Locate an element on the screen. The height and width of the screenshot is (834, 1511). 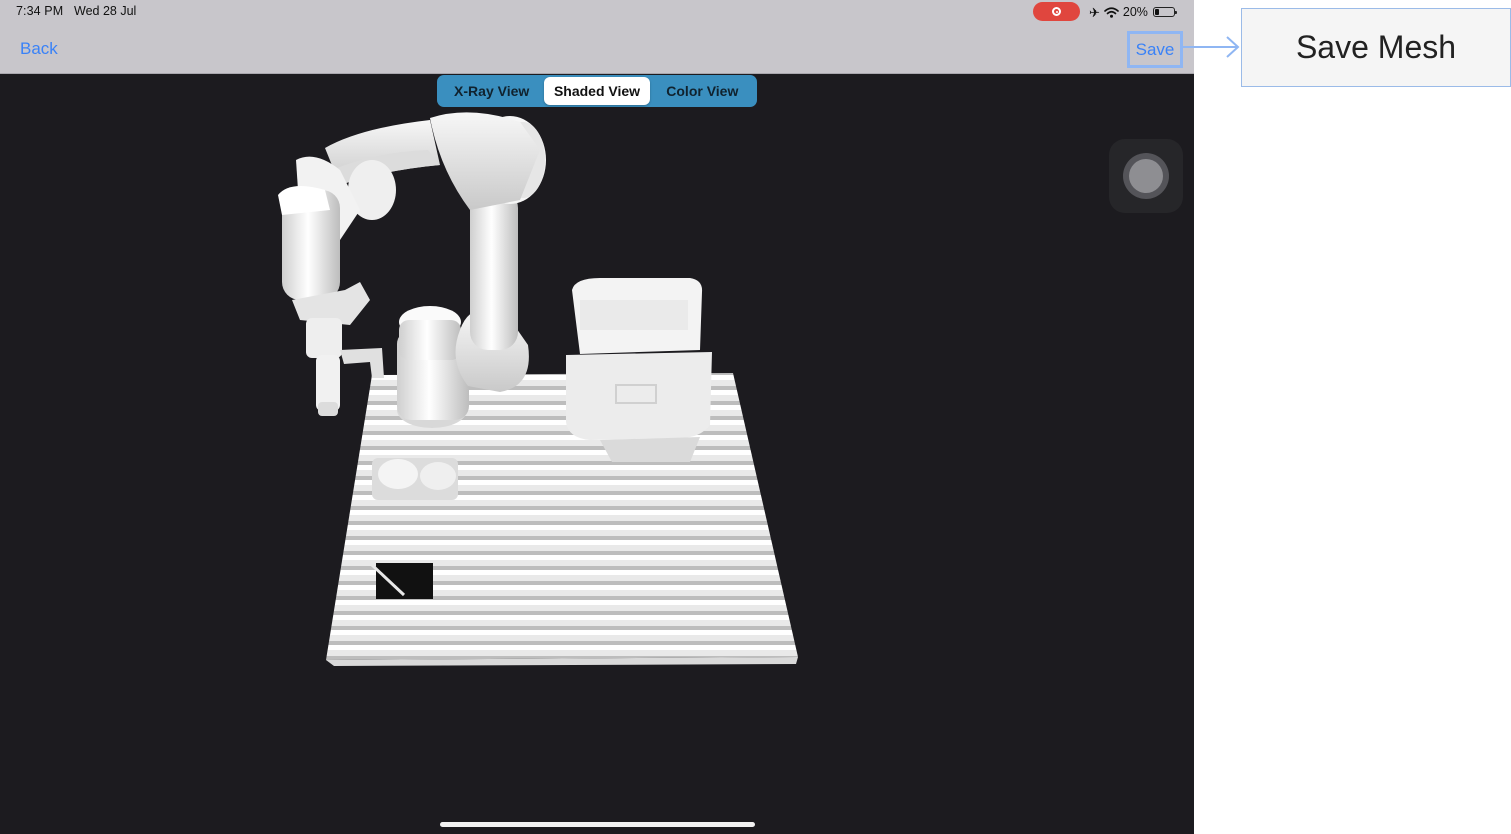
back-button: Back is located at coordinates (39, 49).